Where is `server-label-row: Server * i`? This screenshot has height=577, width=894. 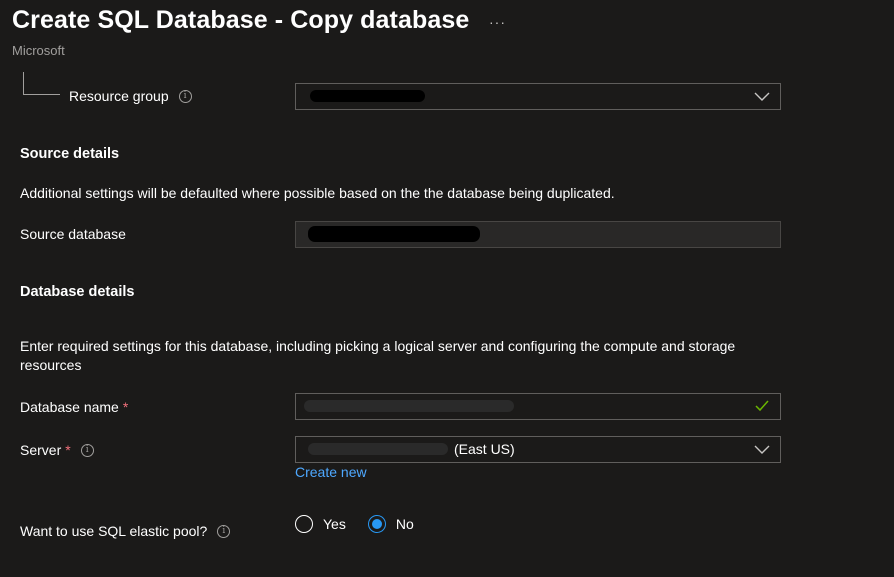 server-label-row: Server * i is located at coordinates (57, 450).